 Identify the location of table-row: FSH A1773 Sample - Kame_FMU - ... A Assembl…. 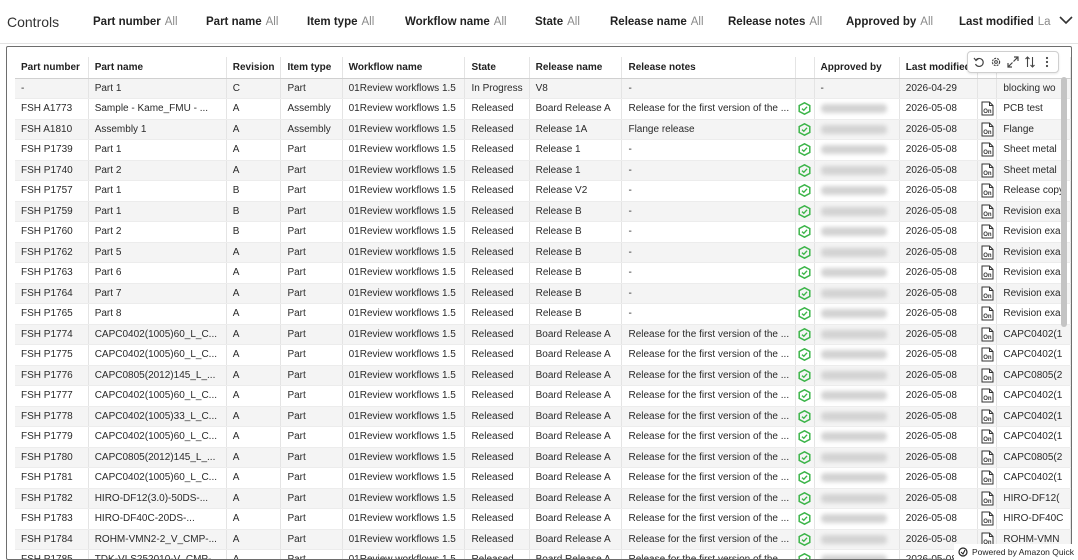
(543, 109).